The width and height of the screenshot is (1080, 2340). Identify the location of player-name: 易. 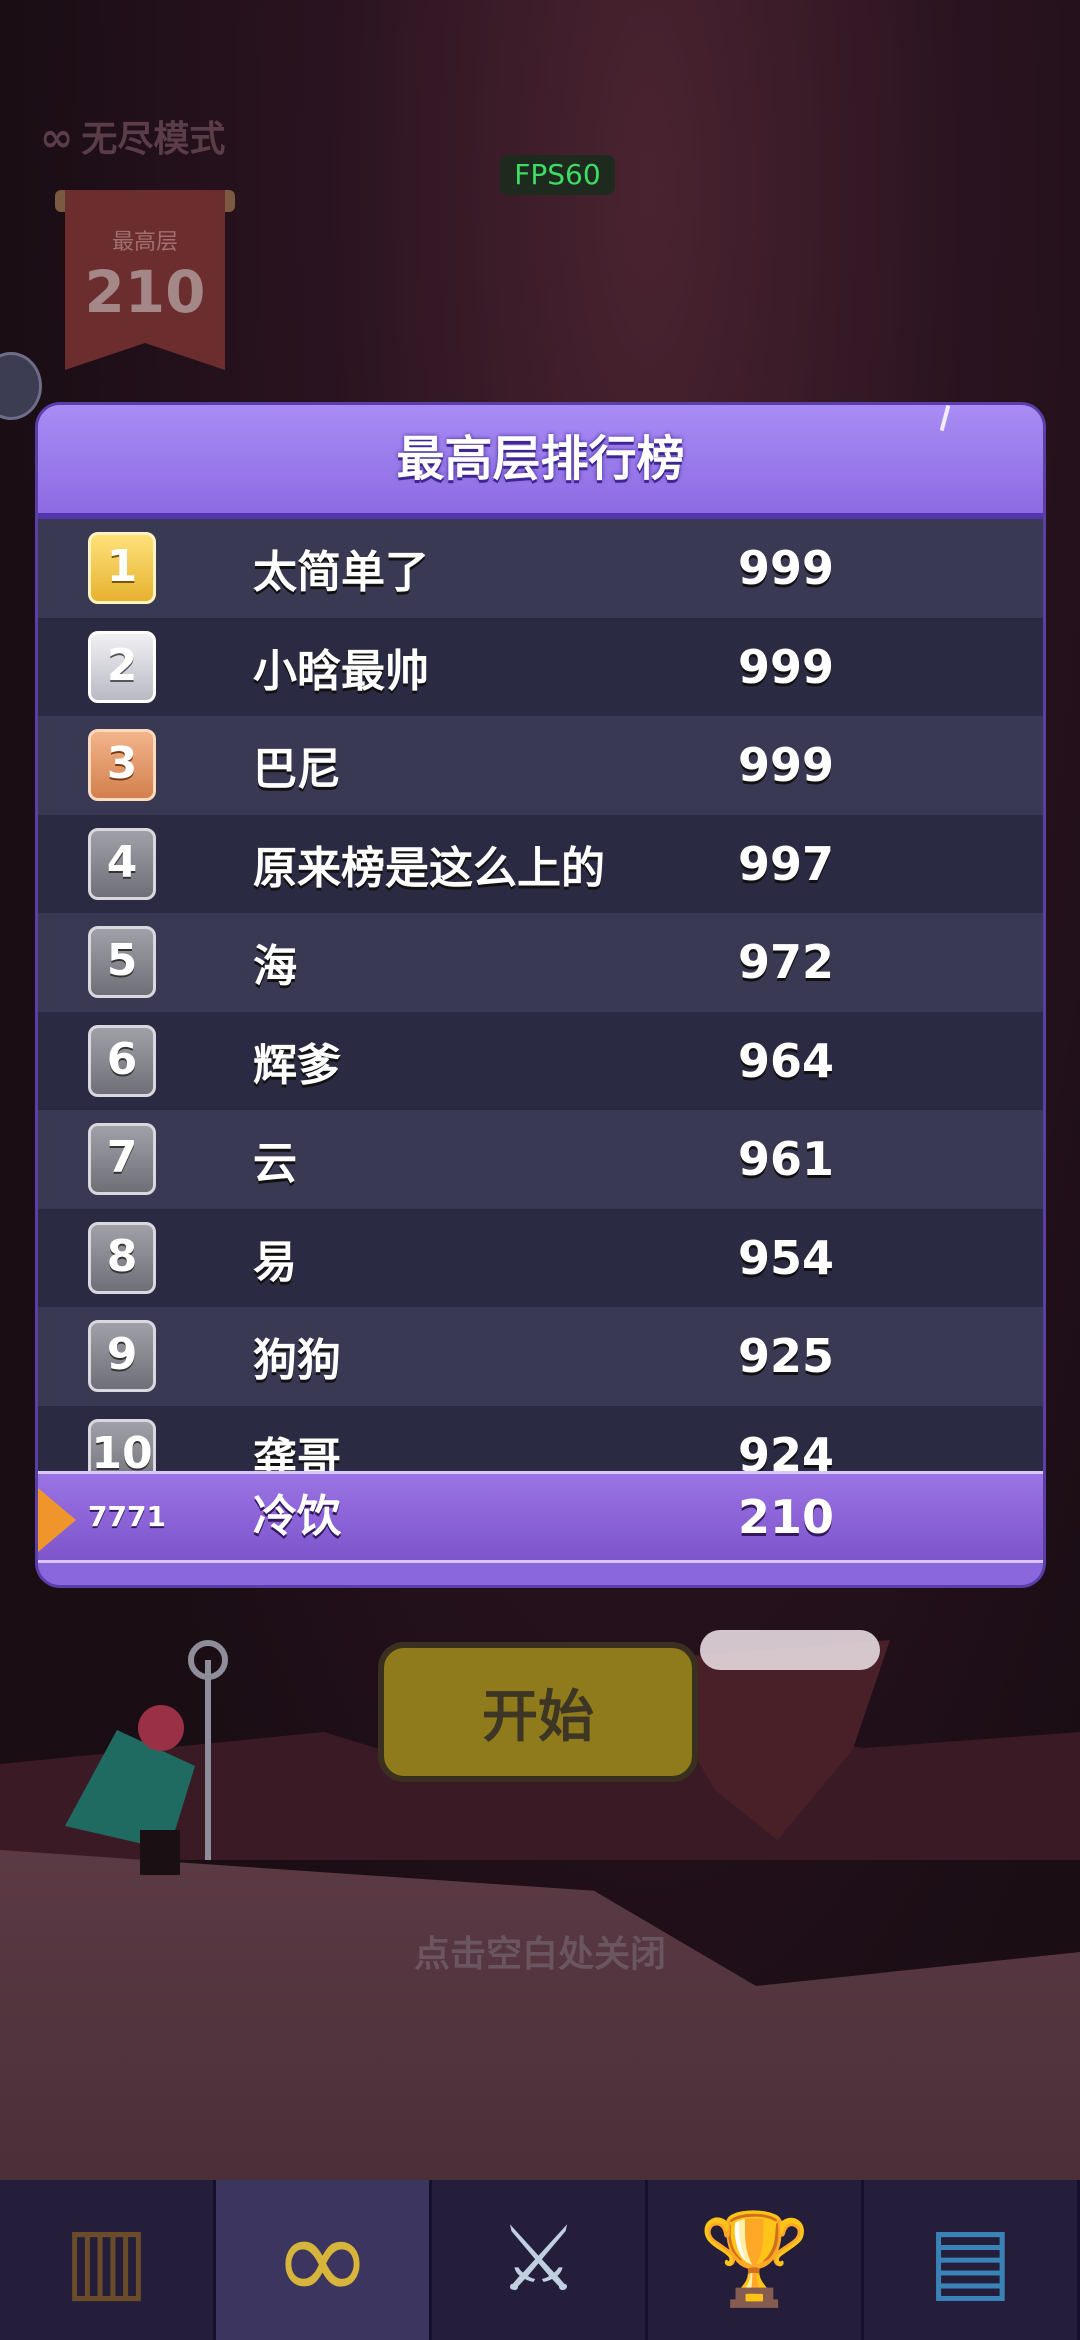
(275, 1262).